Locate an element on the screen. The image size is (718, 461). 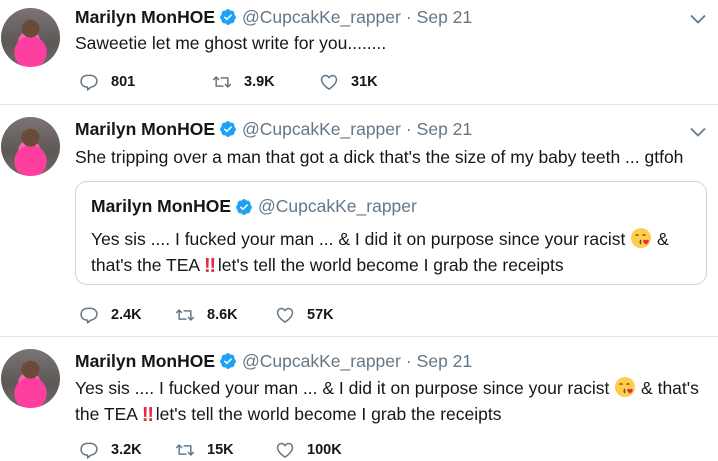
like-button: 31K is located at coordinates (369, 82).